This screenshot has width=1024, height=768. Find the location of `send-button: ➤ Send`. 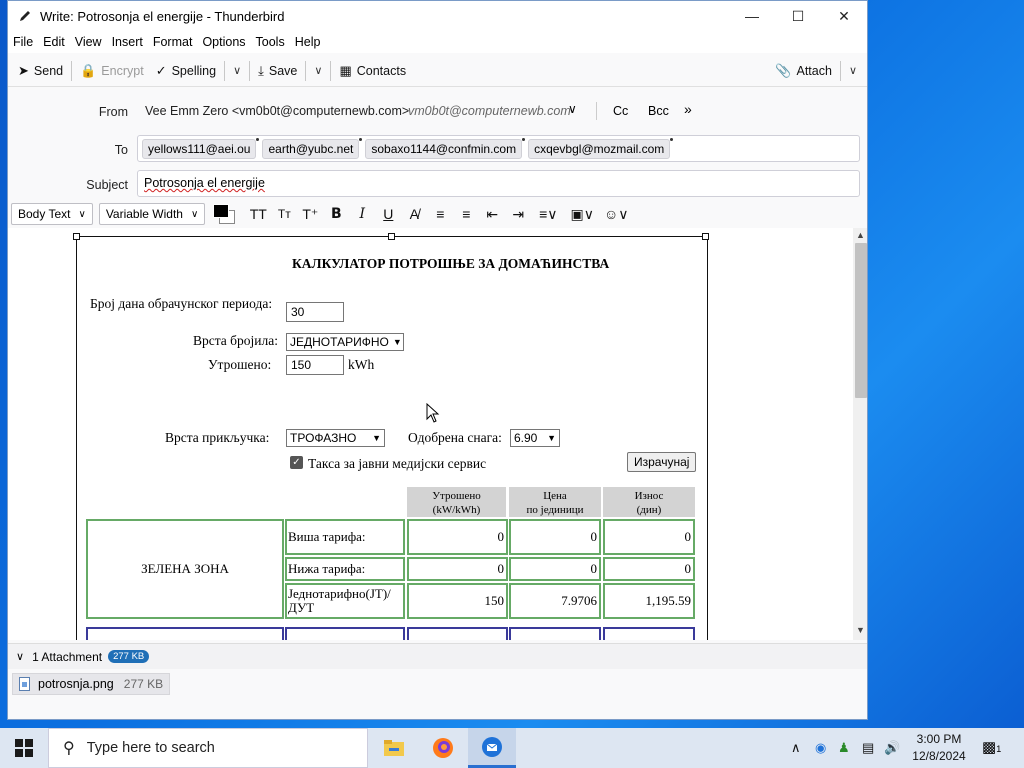

send-button: ➤ Send is located at coordinates (40, 71).